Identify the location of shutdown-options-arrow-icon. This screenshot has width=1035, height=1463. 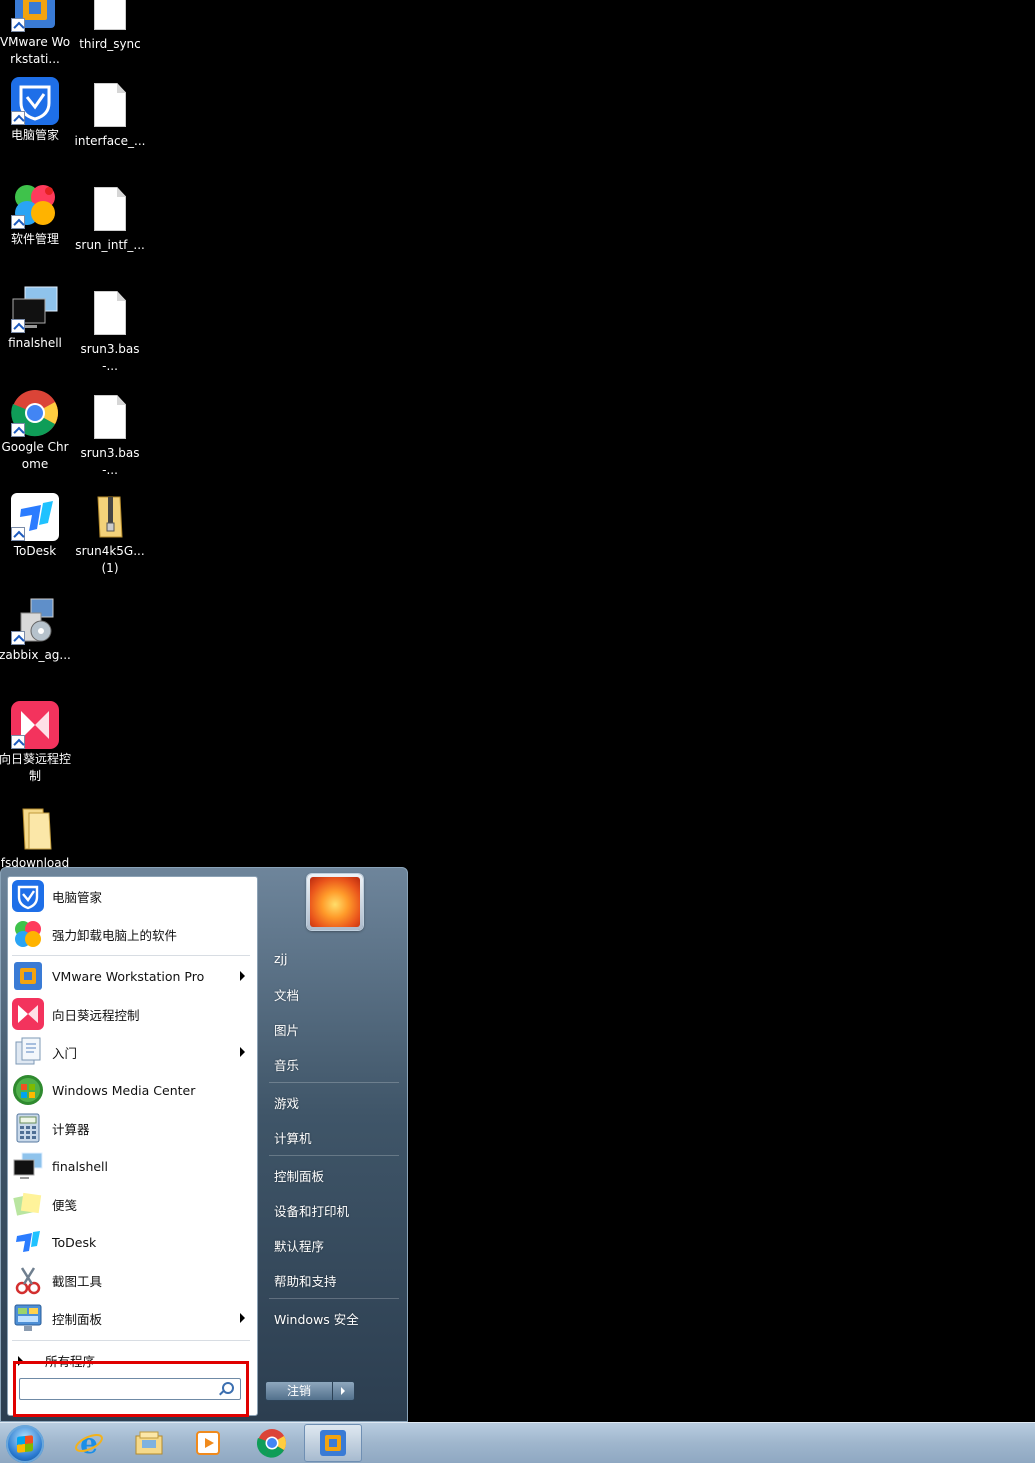
(344, 1391).